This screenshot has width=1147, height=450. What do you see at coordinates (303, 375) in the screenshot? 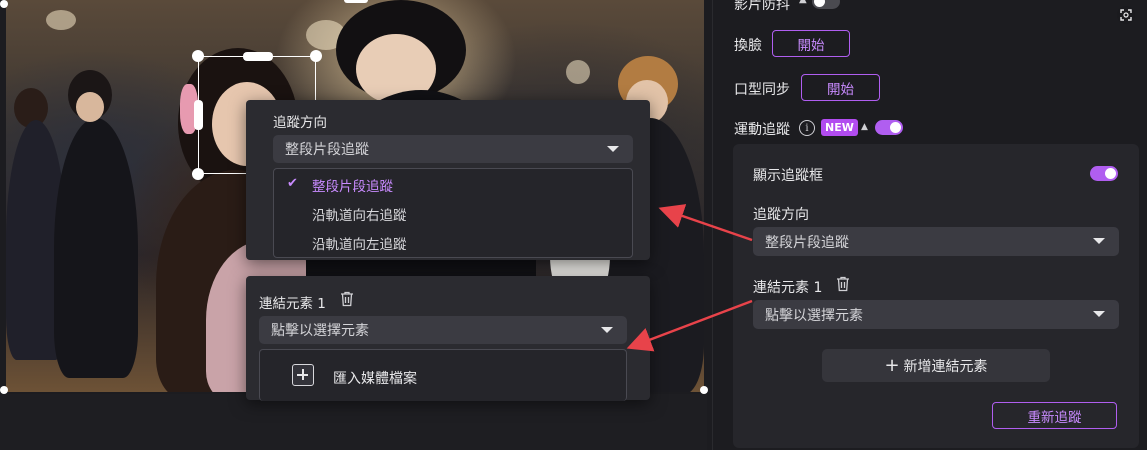
I see `add-media-icon` at bounding box center [303, 375].